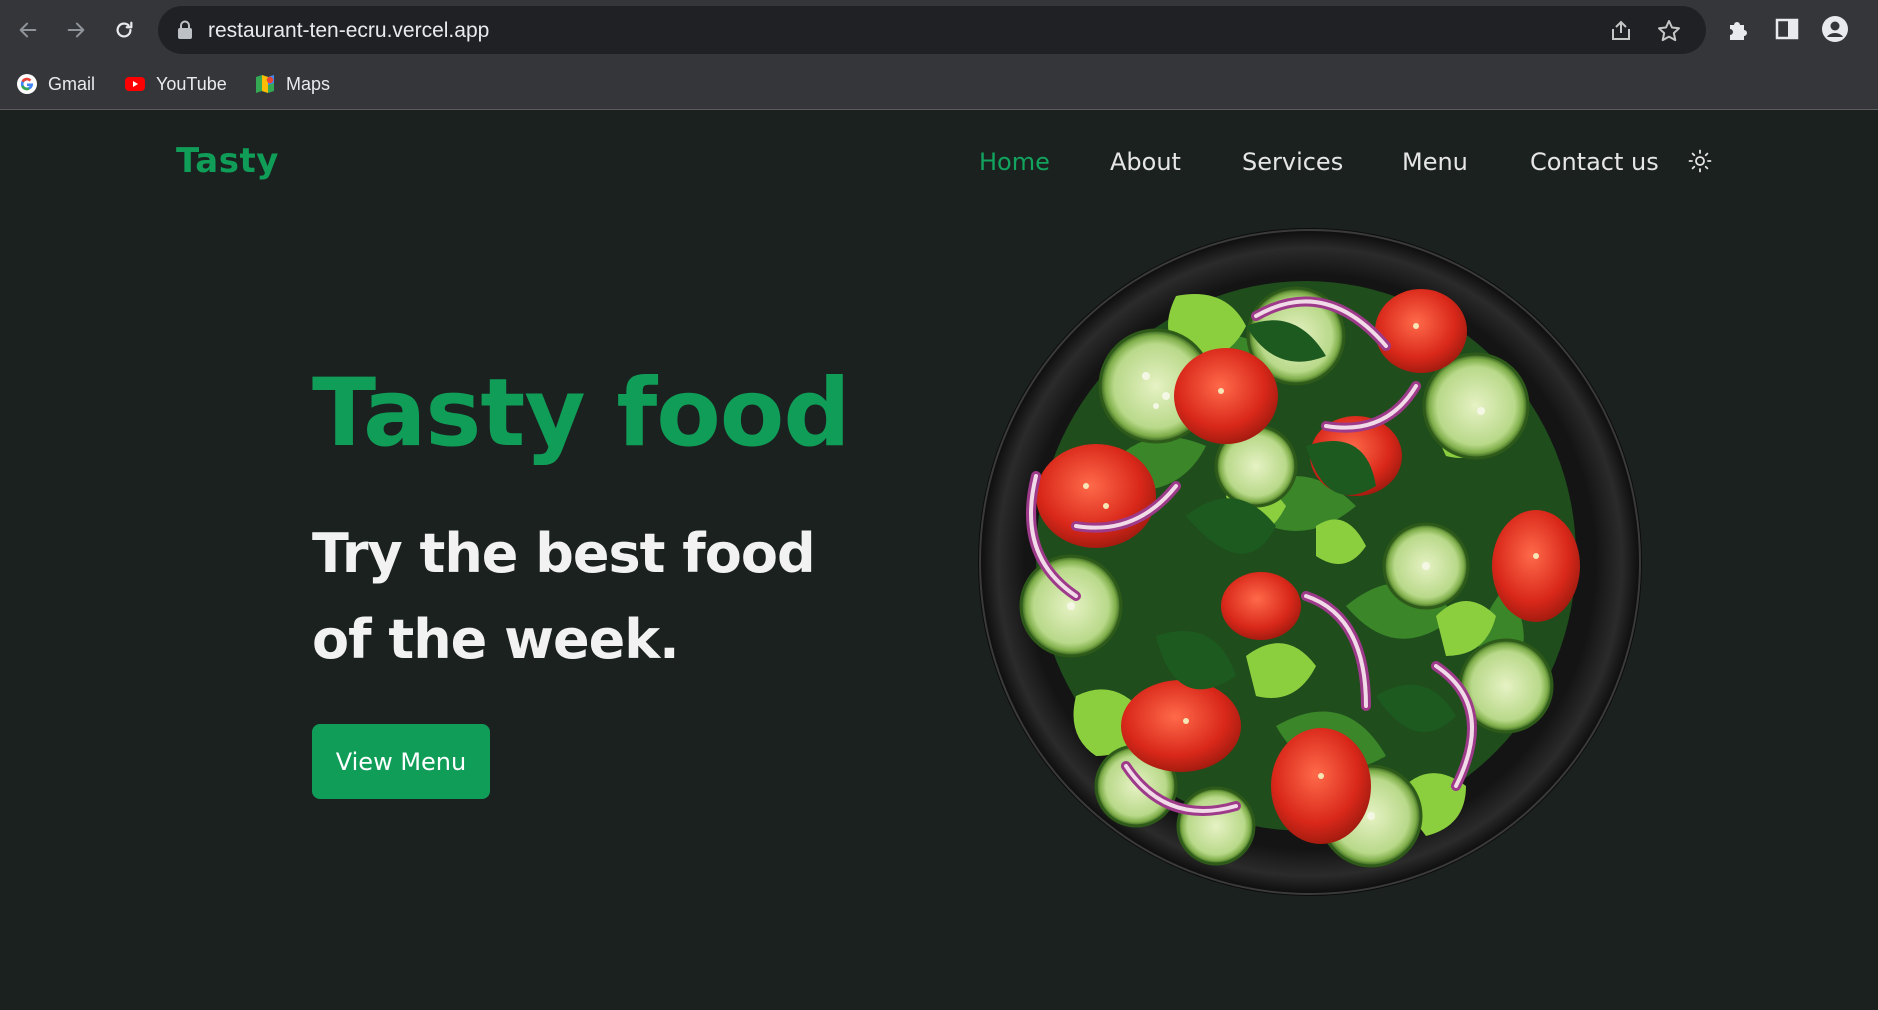 The height and width of the screenshot is (1010, 1878). I want to click on site-logo: Tasty, so click(227, 161).